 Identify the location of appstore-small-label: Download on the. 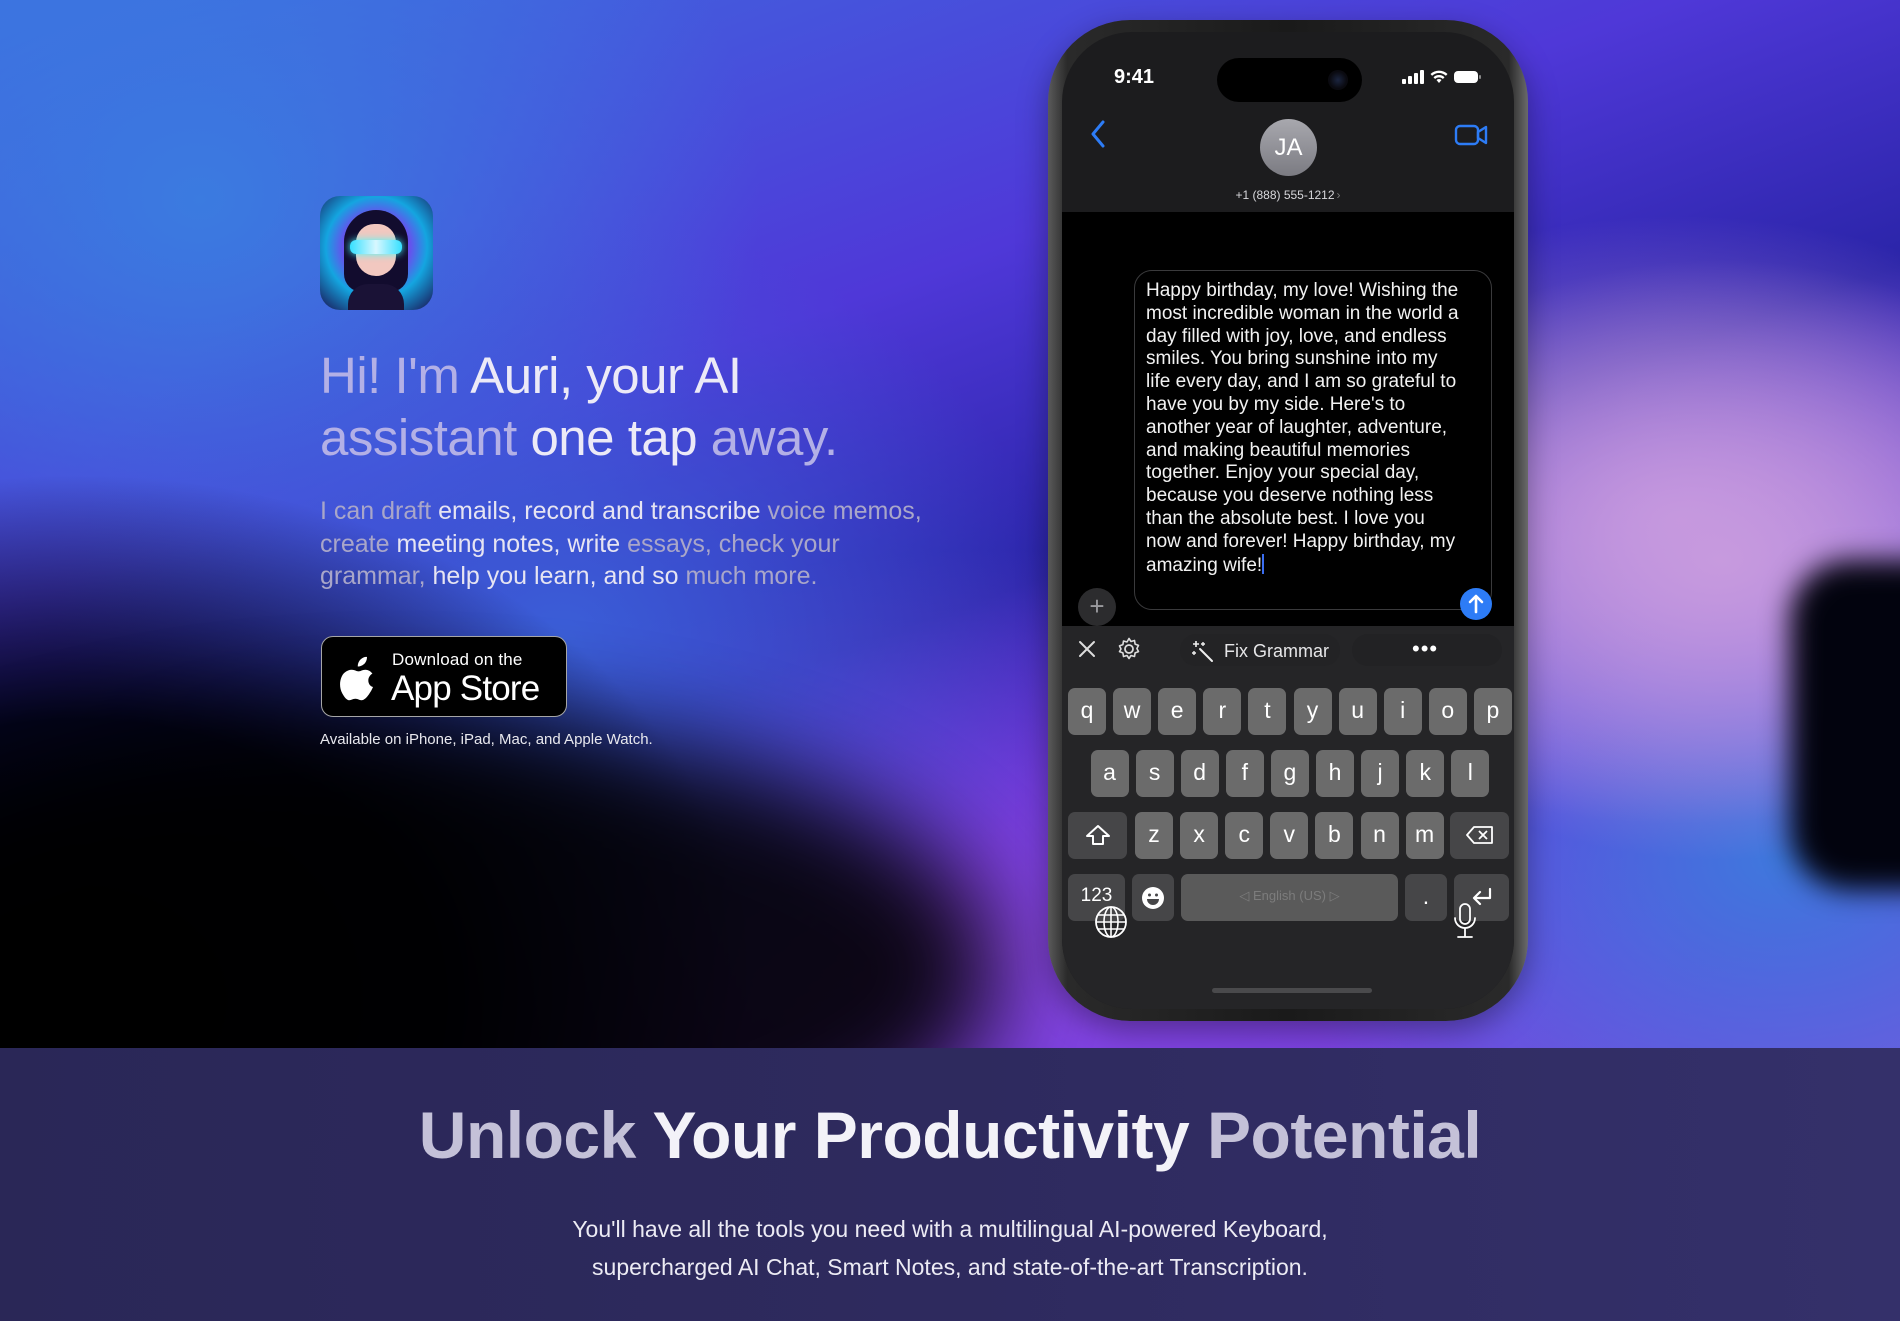
(457, 659).